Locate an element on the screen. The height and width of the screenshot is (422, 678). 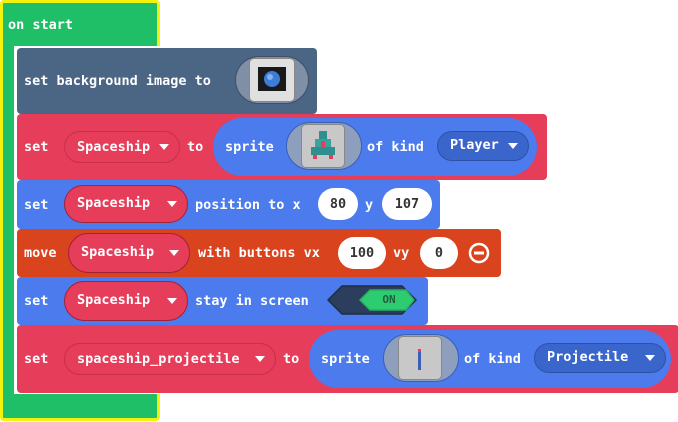
background-image-picker is located at coordinates (272, 80).